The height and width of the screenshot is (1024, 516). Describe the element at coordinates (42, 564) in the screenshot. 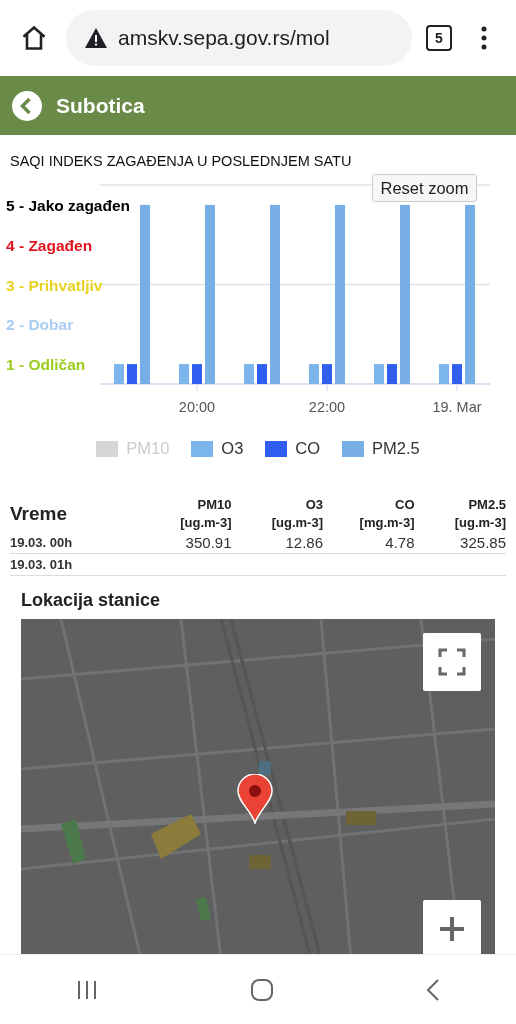

I see `table-cell-text: 19.03. 01h` at that location.